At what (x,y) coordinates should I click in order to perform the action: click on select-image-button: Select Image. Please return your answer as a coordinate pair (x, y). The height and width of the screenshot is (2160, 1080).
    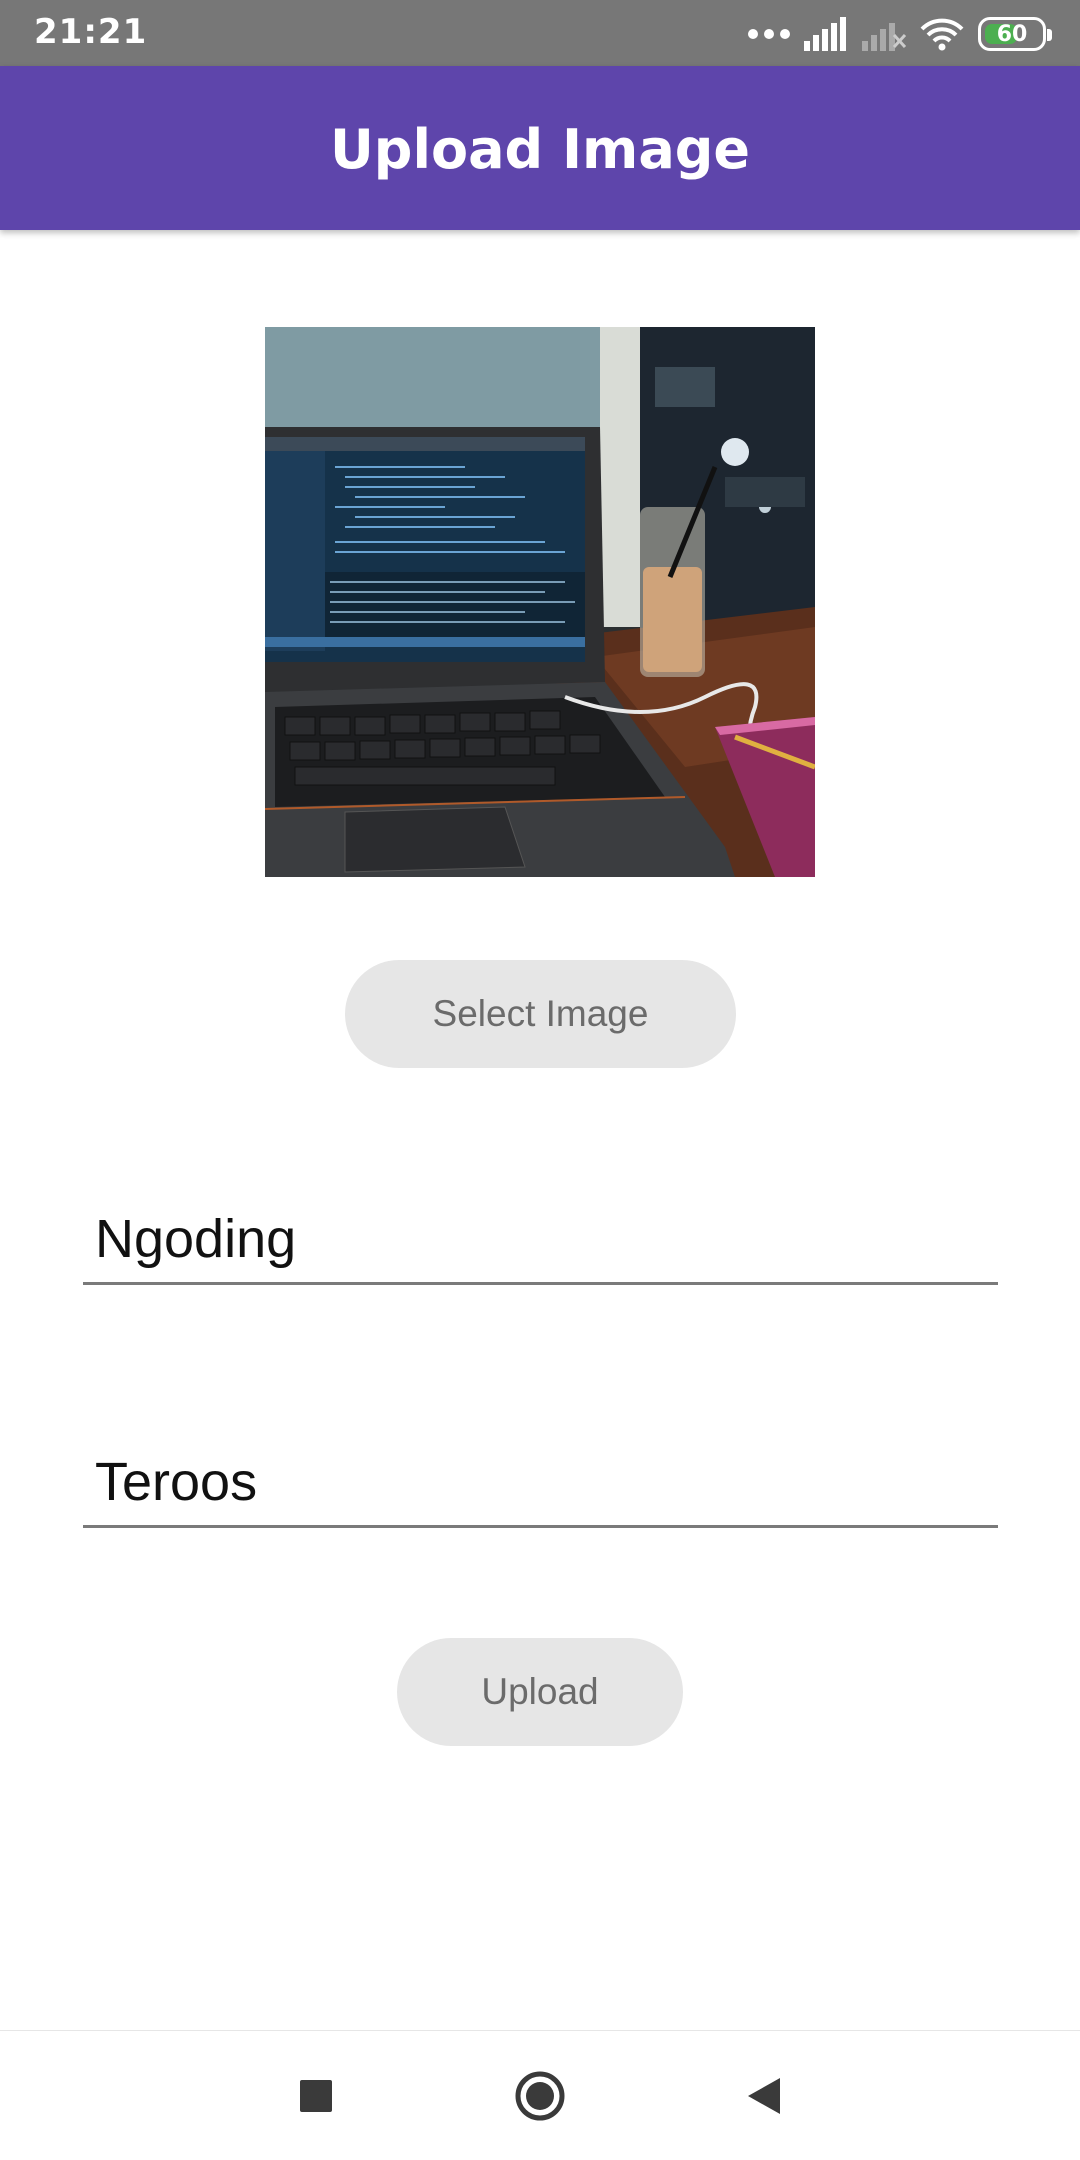
    Looking at the image, I should click on (540, 1014).